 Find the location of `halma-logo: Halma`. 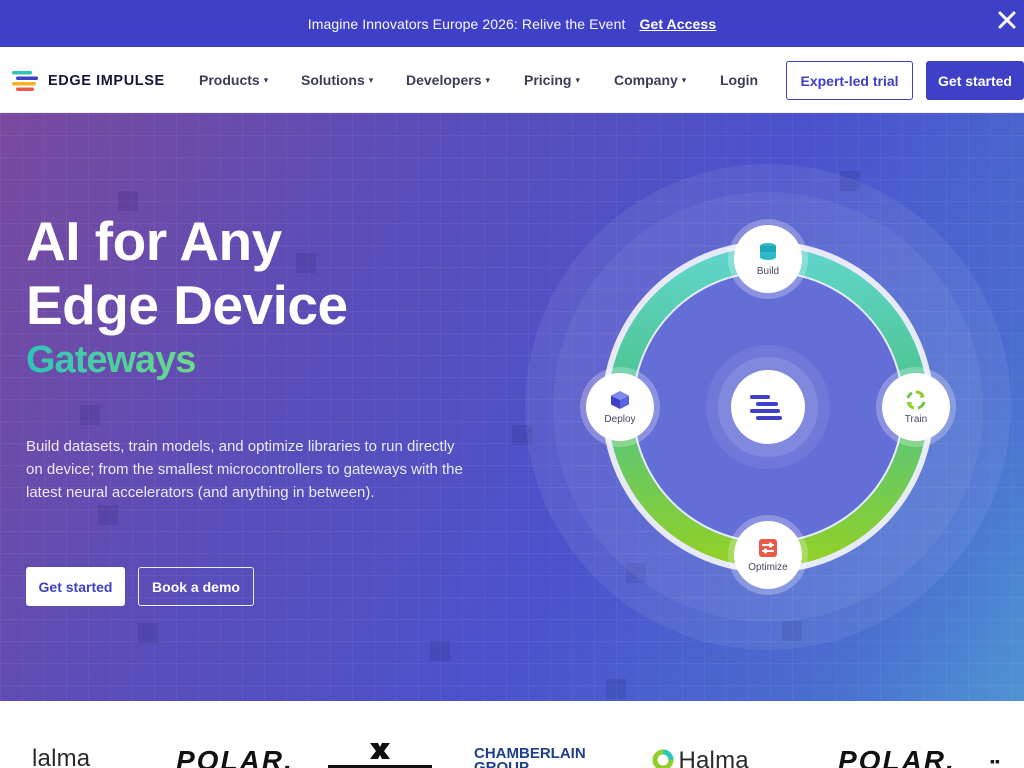

halma-logo: Halma is located at coordinates (700, 757).